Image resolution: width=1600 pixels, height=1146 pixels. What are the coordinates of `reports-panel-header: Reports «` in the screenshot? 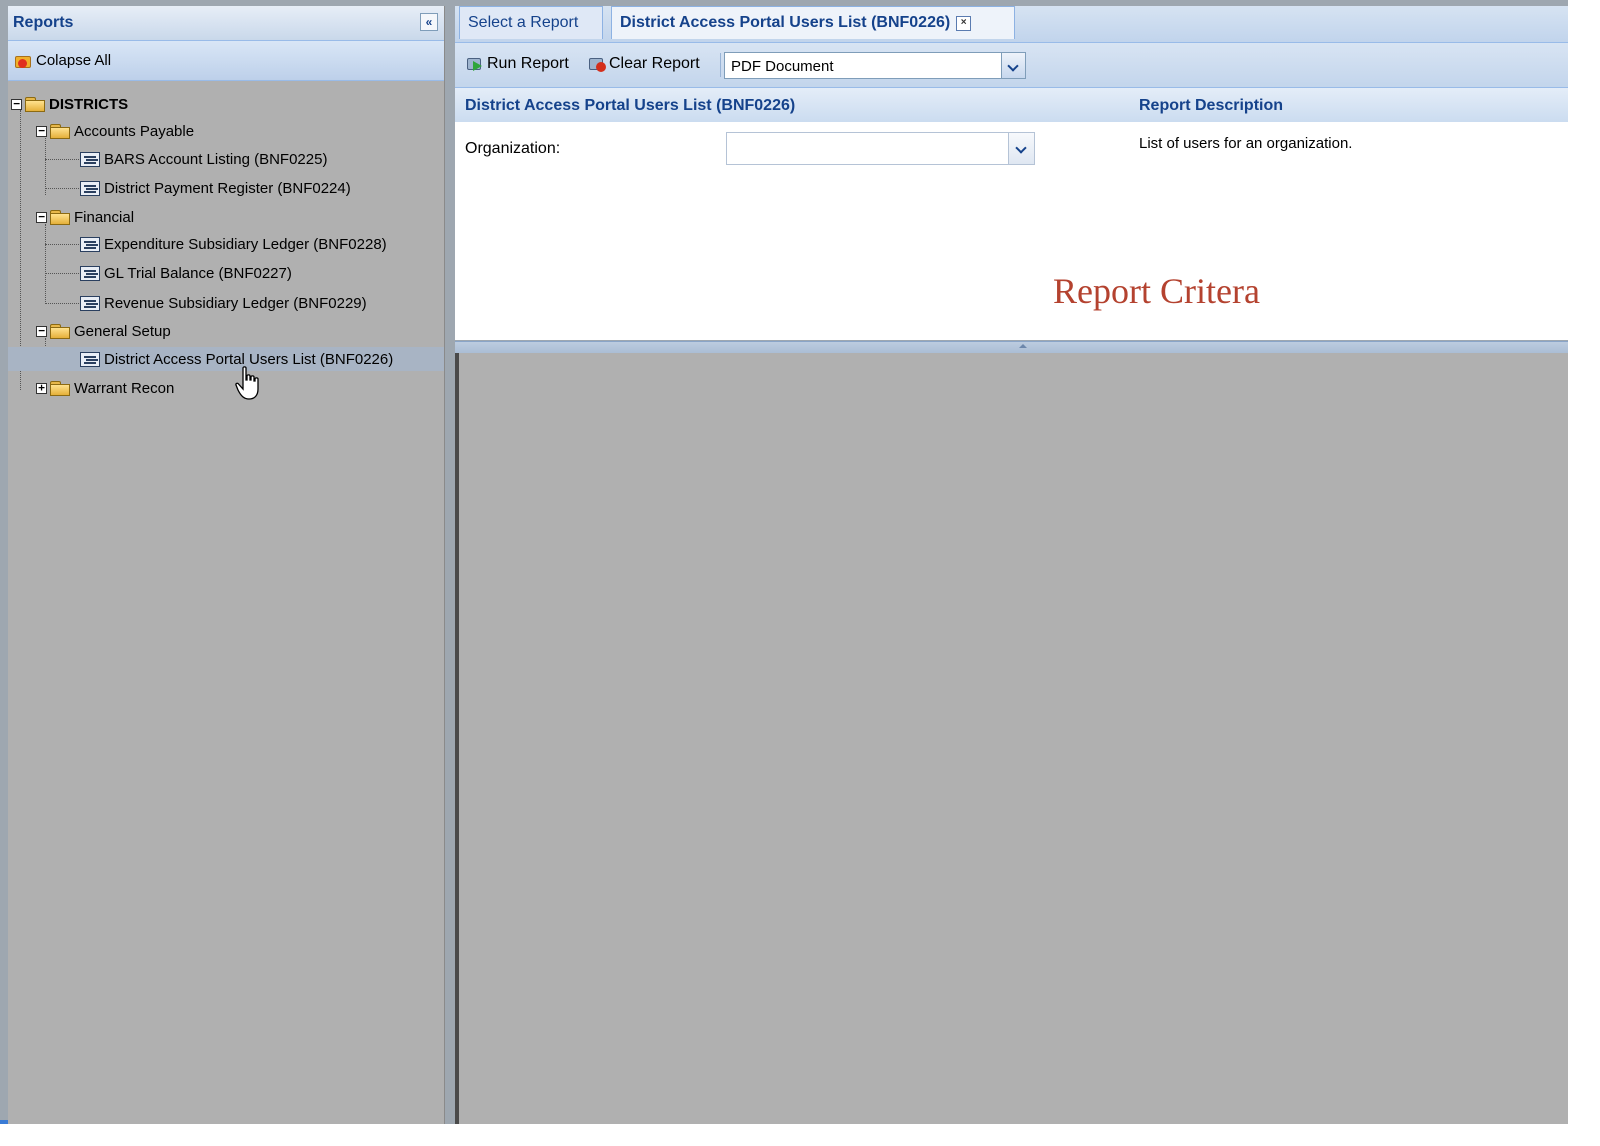 It's located at (226, 23).